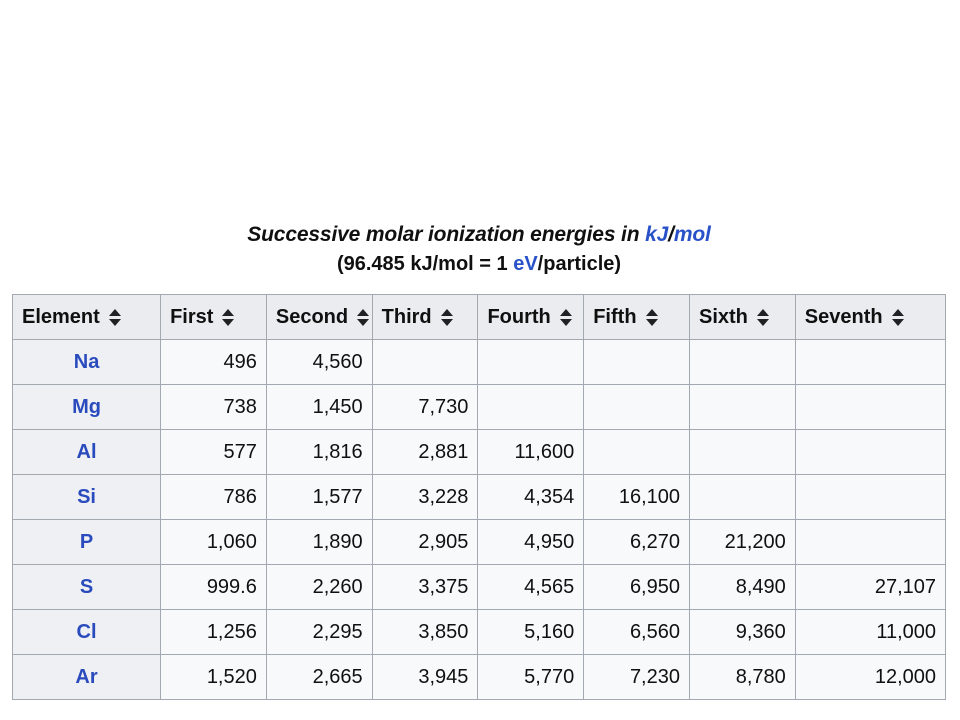 The width and height of the screenshot is (960, 720). What do you see at coordinates (61, 316) in the screenshot?
I see `column-header-label: Element` at bounding box center [61, 316].